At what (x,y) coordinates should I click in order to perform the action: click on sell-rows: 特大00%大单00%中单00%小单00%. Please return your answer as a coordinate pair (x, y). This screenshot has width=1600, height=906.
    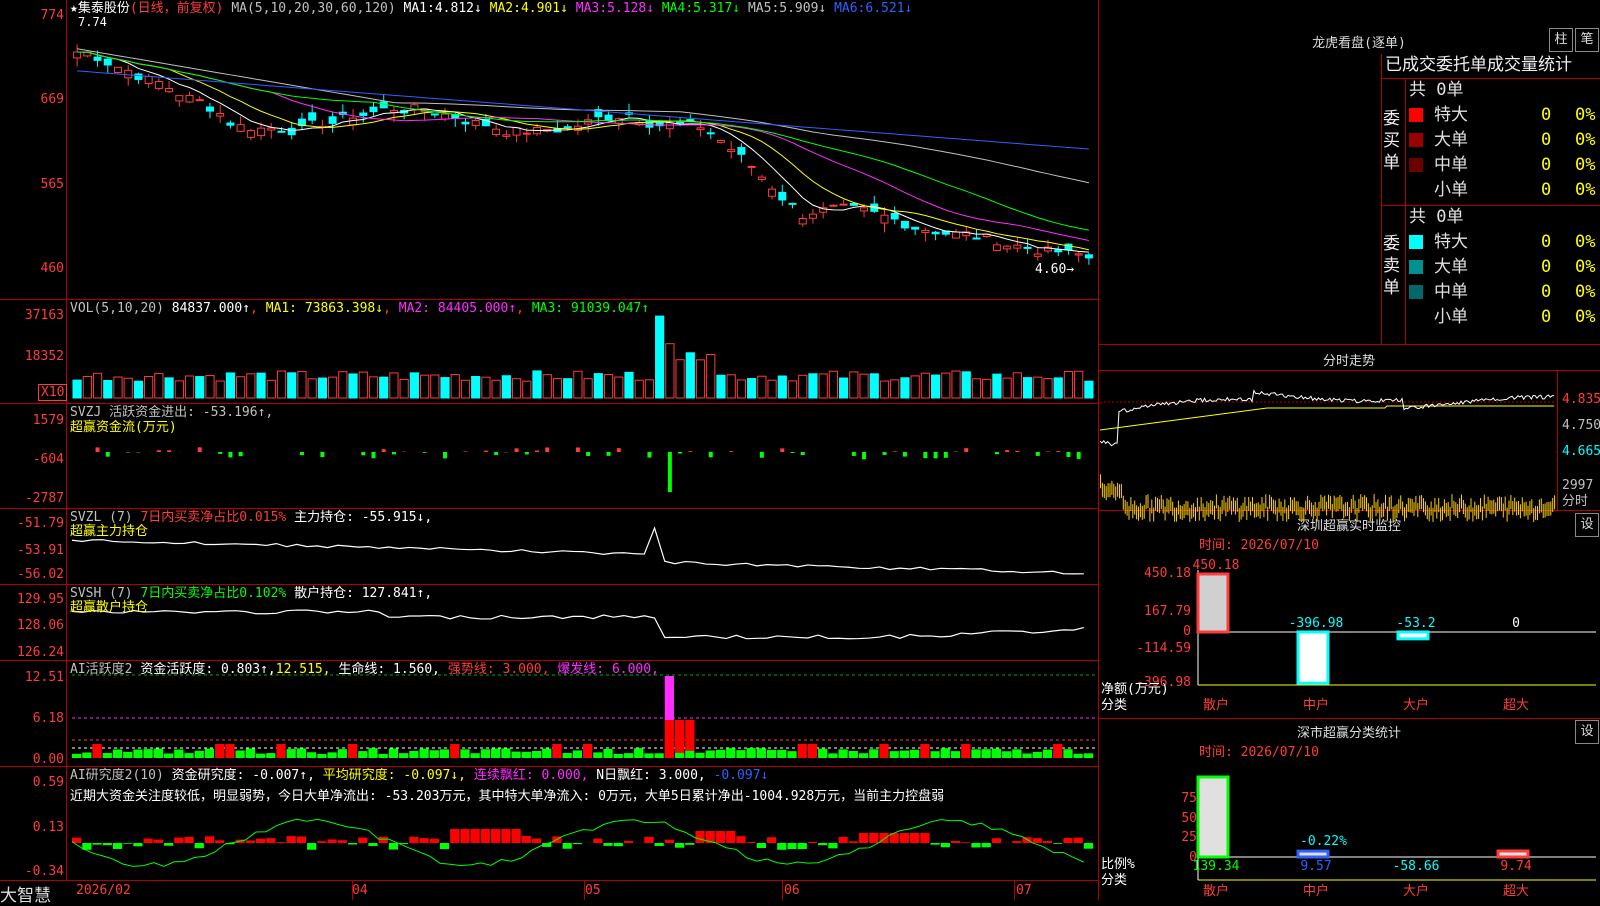
    Looking at the image, I should click on (1504, 281).